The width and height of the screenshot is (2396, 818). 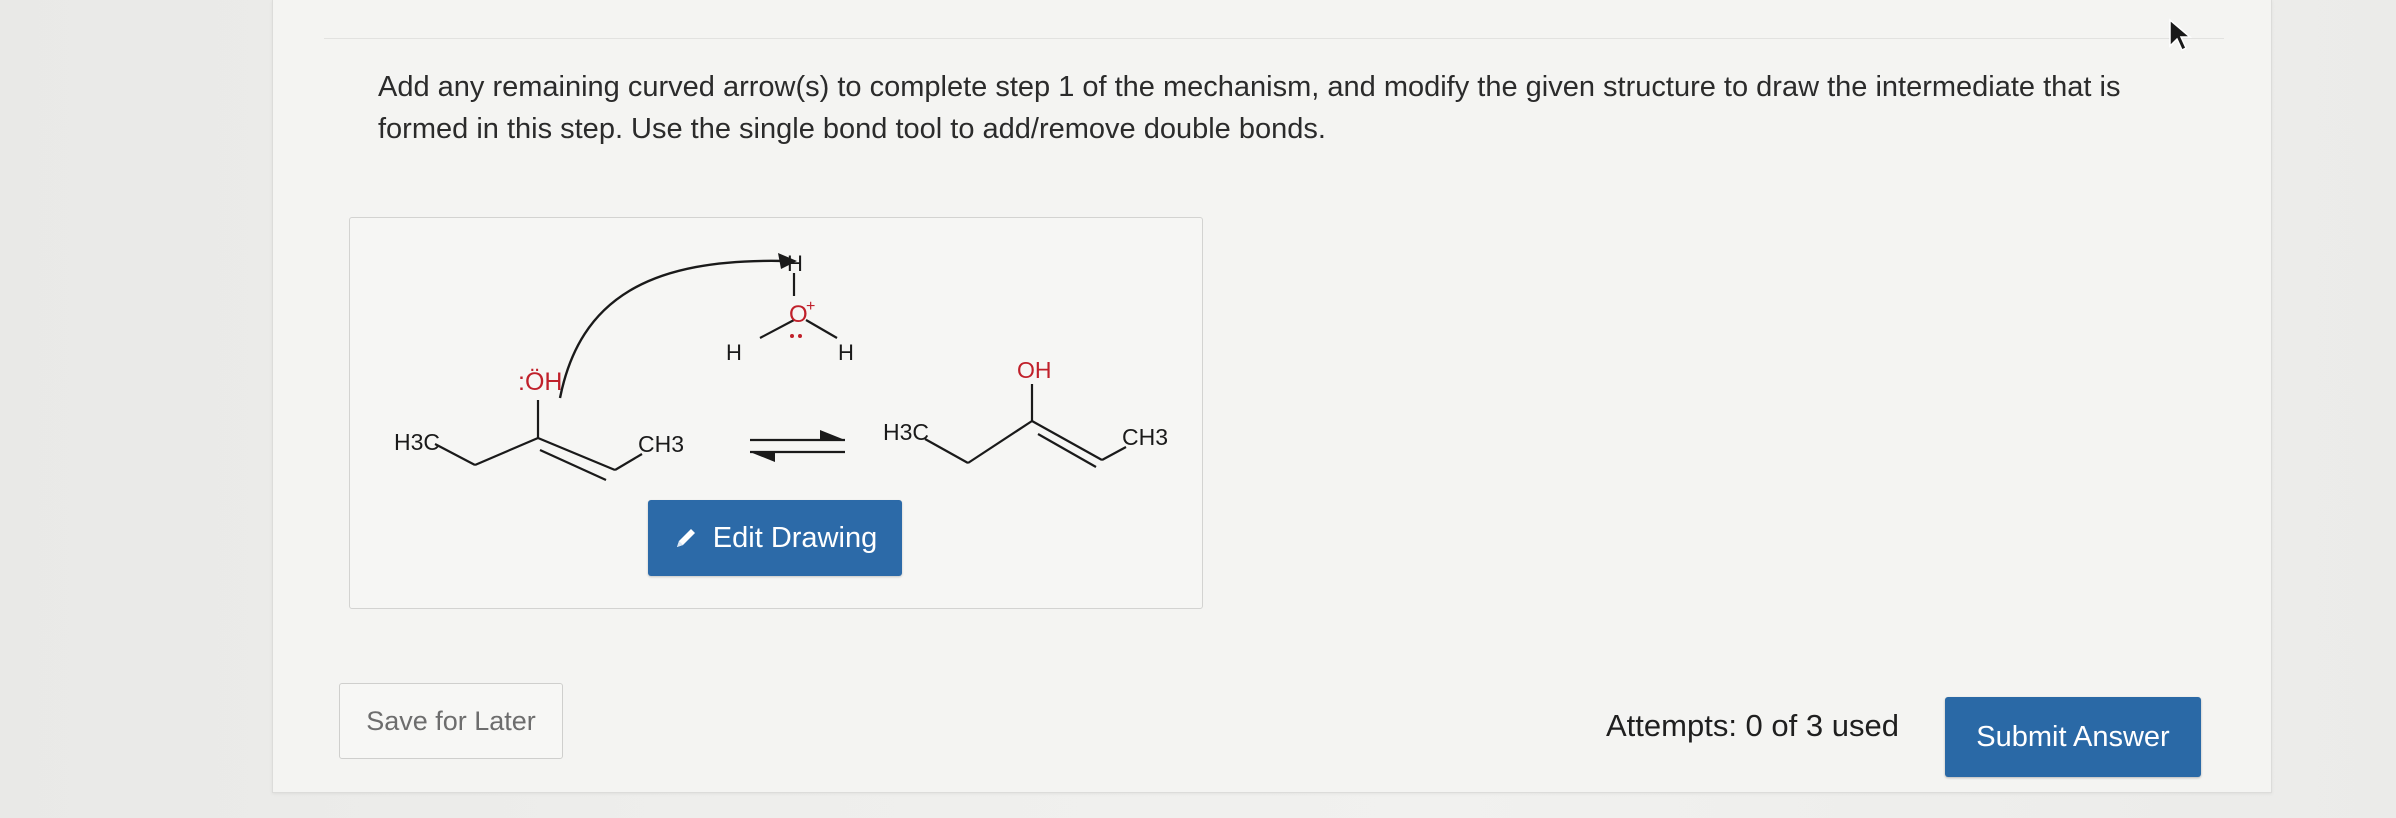 I want to click on pencil-icon, so click(x=685, y=538).